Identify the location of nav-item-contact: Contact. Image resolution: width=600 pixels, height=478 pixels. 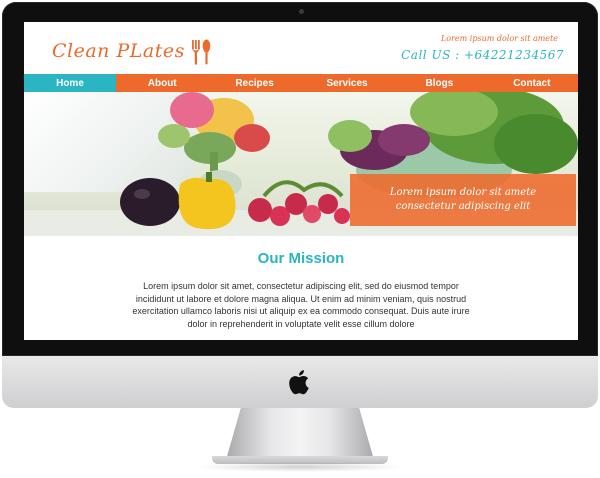
(532, 83).